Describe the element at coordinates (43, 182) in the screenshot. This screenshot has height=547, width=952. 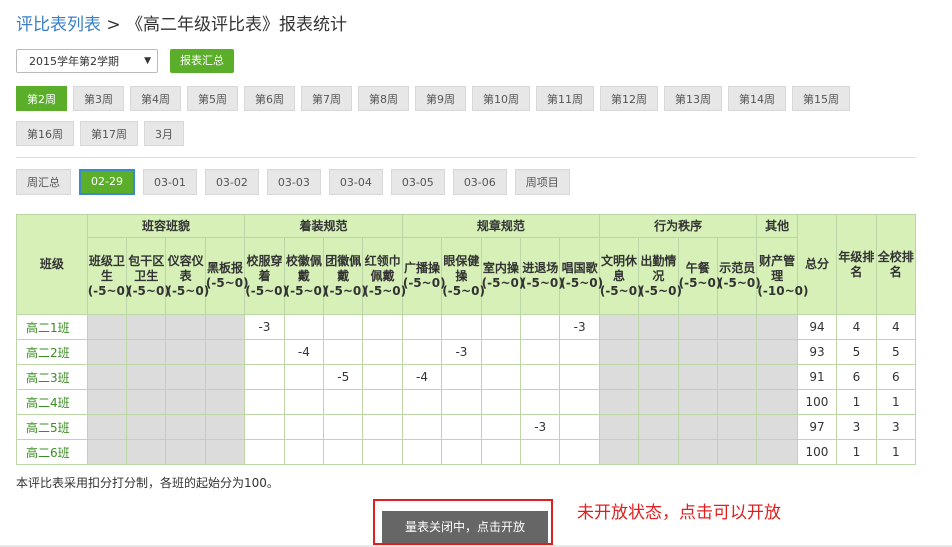
I see `day-tab-weekly-summary: 周汇总` at that location.